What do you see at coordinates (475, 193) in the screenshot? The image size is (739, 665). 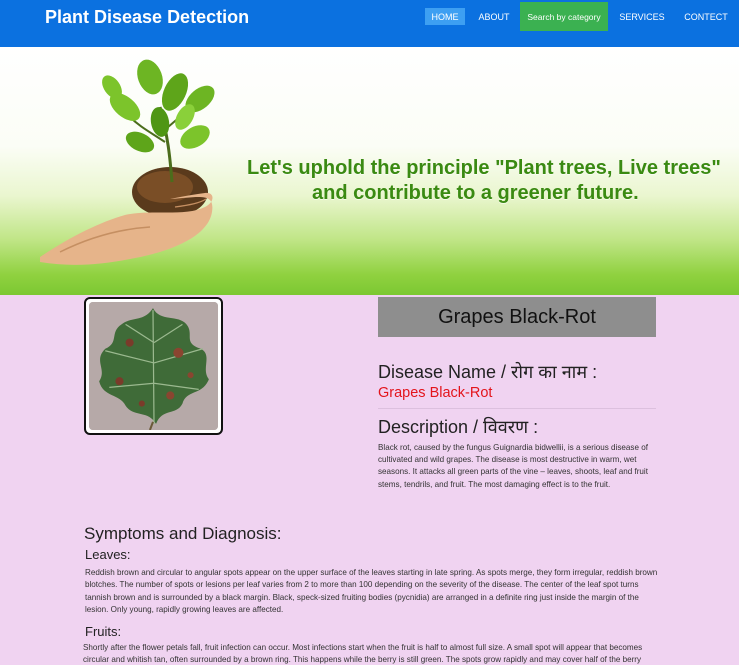 I see `banner-slogan-line-2: and contribute to a greener future.` at bounding box center [475, 193].